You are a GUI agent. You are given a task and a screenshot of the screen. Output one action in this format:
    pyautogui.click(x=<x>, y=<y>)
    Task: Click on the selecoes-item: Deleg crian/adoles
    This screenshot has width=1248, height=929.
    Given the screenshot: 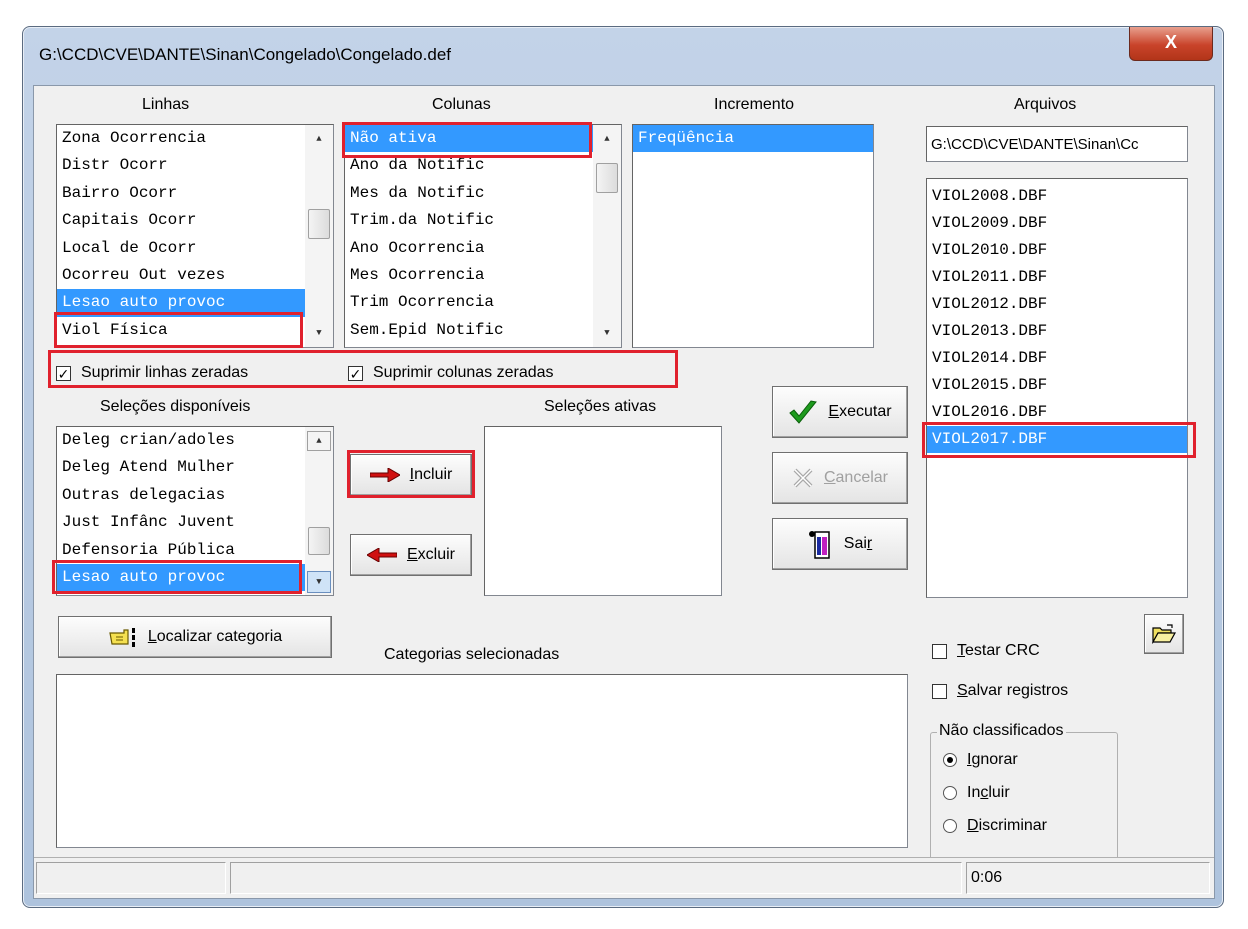 What is the action you would take?
    pyautogui.click(x=195, y=440)
    